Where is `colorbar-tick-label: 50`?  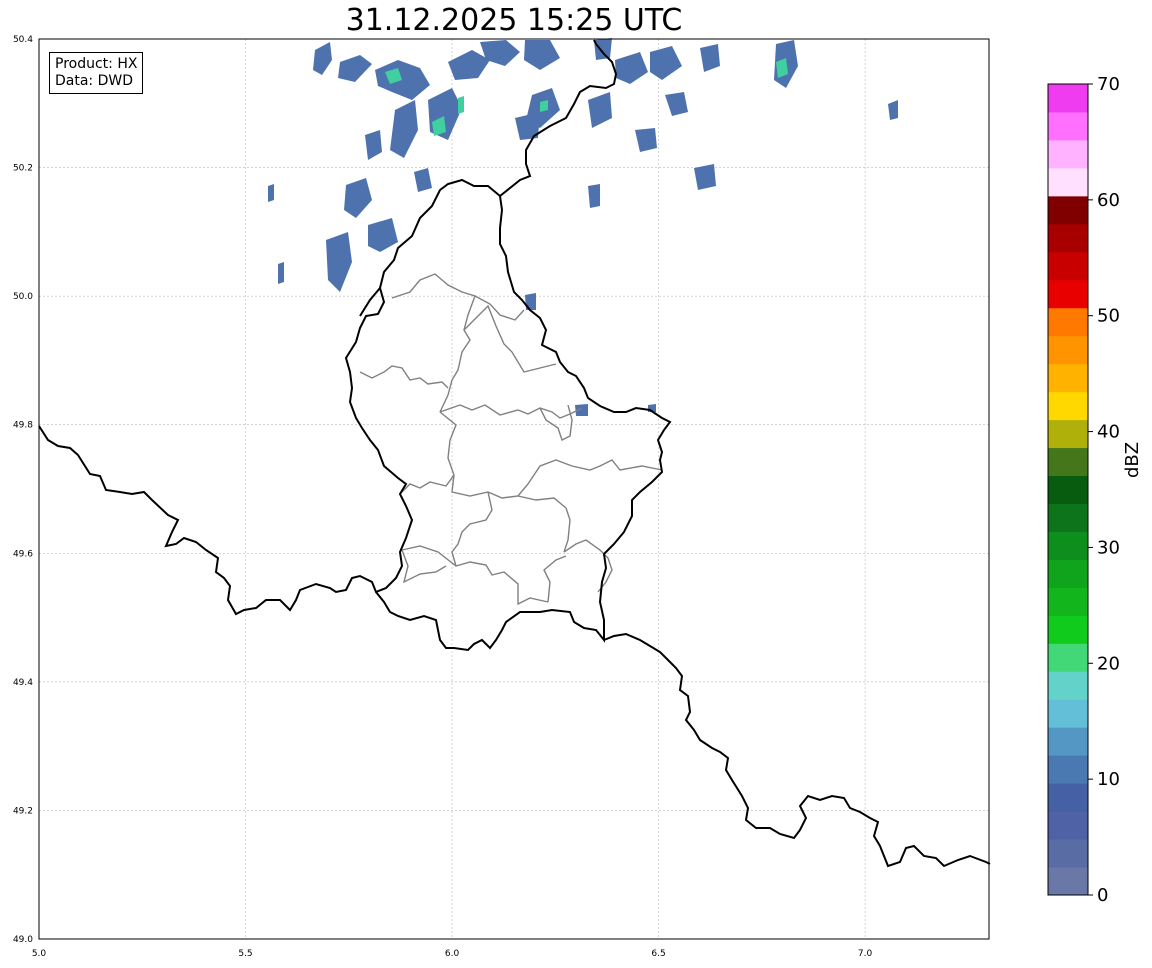 colorbar-tick-label: 50 is located at coordinates (1108, 316).